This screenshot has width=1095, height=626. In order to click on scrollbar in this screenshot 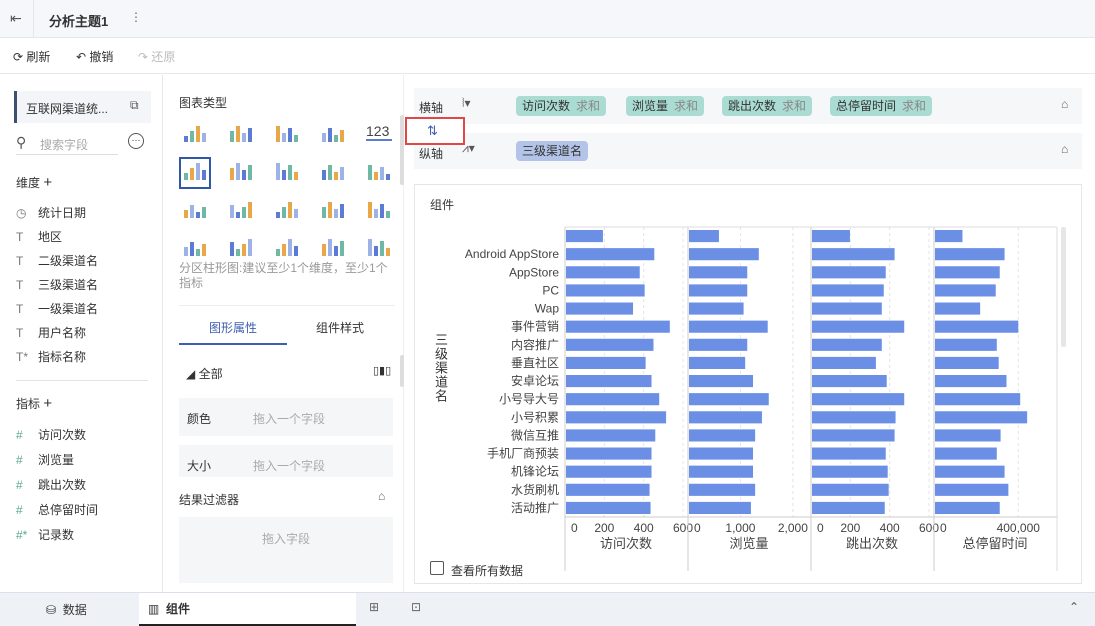, I will do `click(402, 150)`.